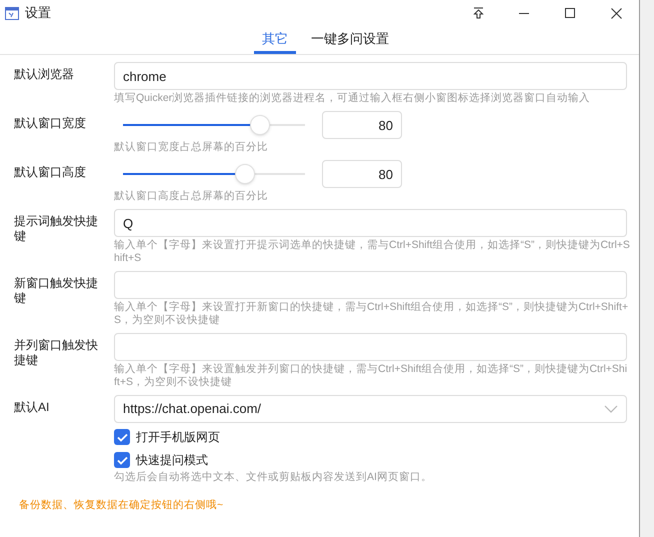  Describe the element at coordinates (121, 505) in the screenshot. I see `note-text: 备份数据、恢复数据在确定按钮的右侧哦~` at that location.